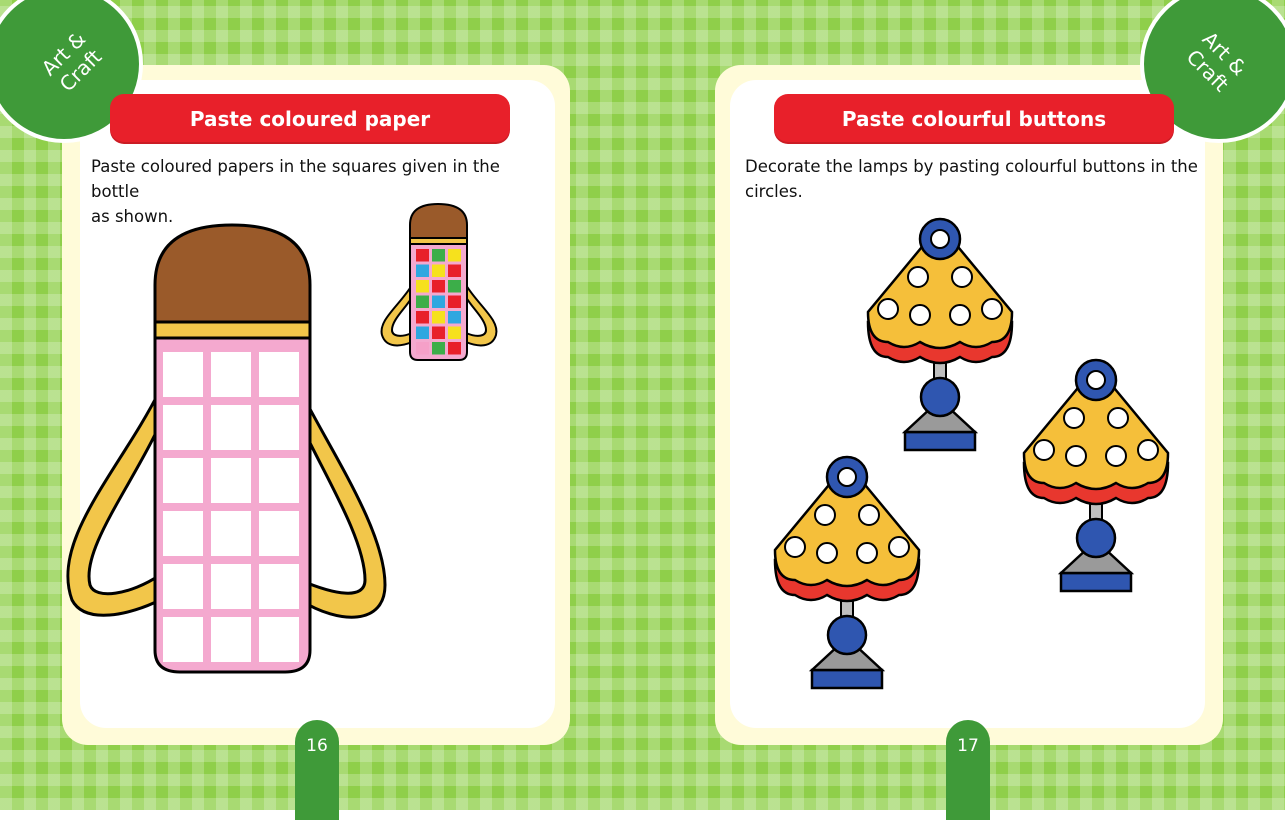 This screenshot has height=820, width=1285. Describe the element at coordinates (317, 770) in the screenshot. I see `page-number-tab-left: 16` at that location.